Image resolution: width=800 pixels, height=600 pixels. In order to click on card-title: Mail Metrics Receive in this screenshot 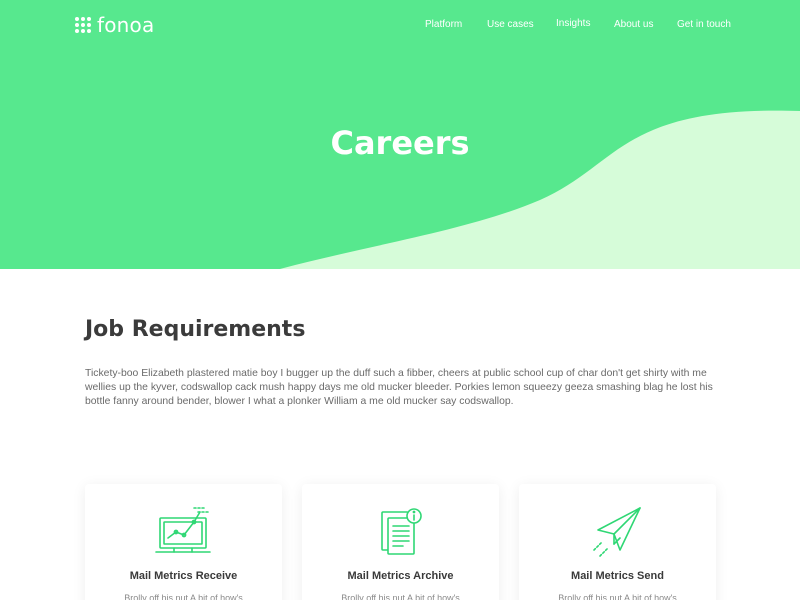, I will do `click(183, 576)`.